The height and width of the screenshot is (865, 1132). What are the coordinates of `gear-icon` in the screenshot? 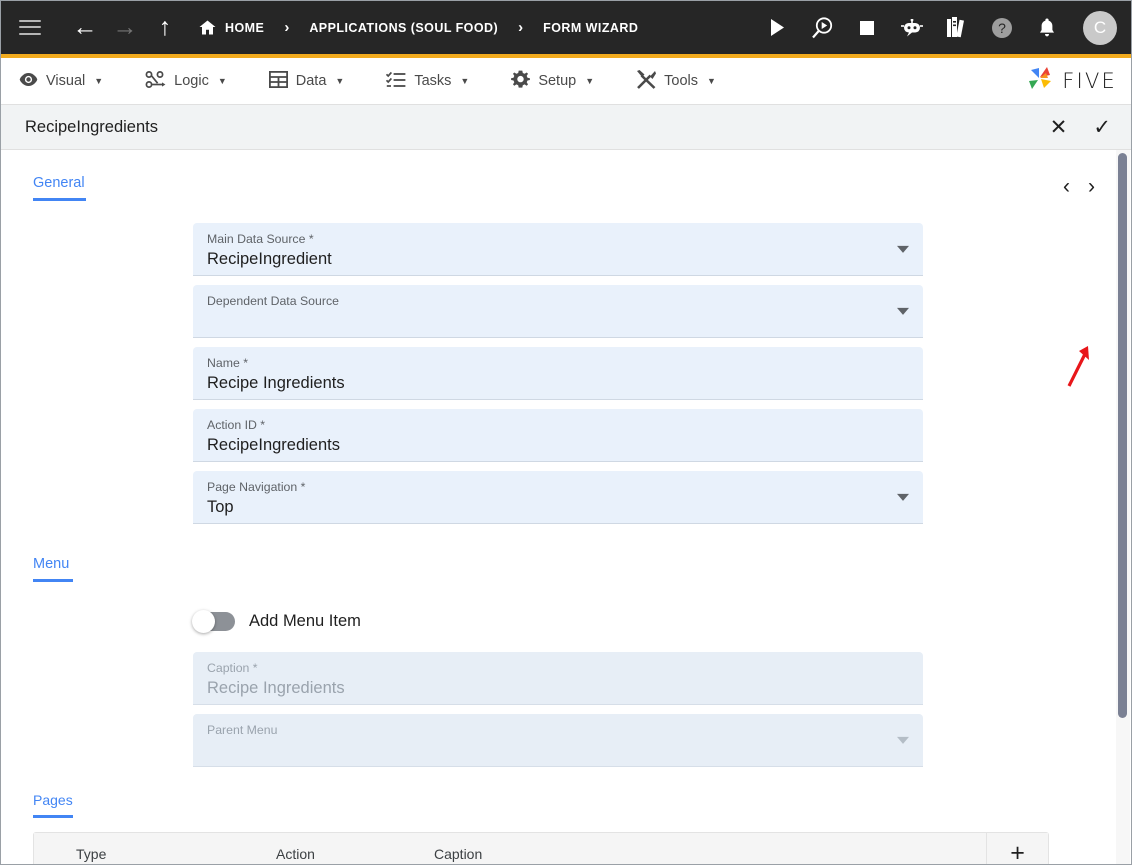 It's located at (521, 81).